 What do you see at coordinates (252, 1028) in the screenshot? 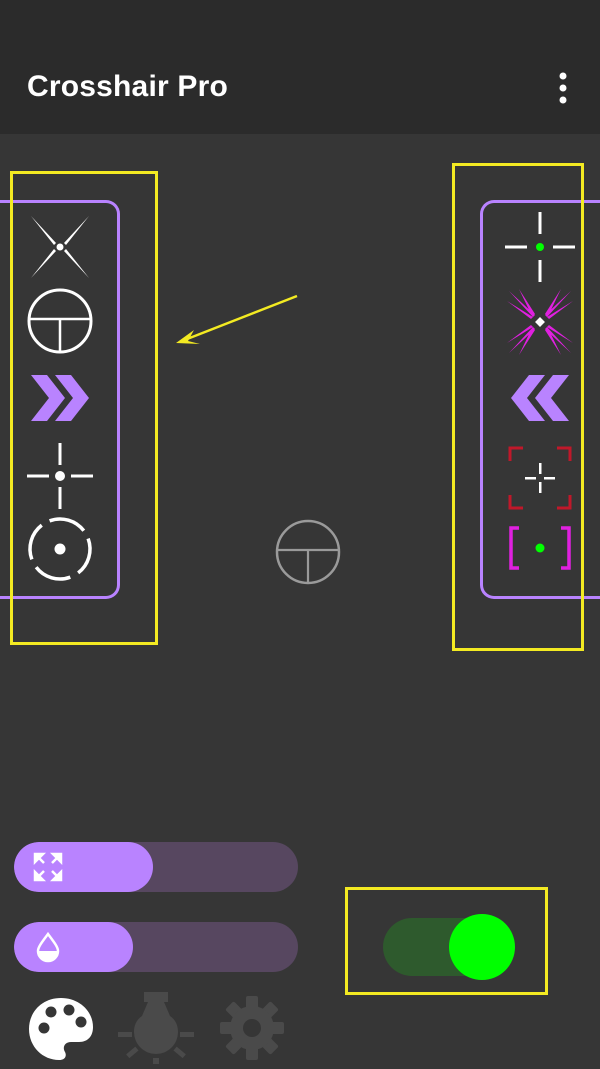
I see `gear-icon` at bounding box center [252, 1028].